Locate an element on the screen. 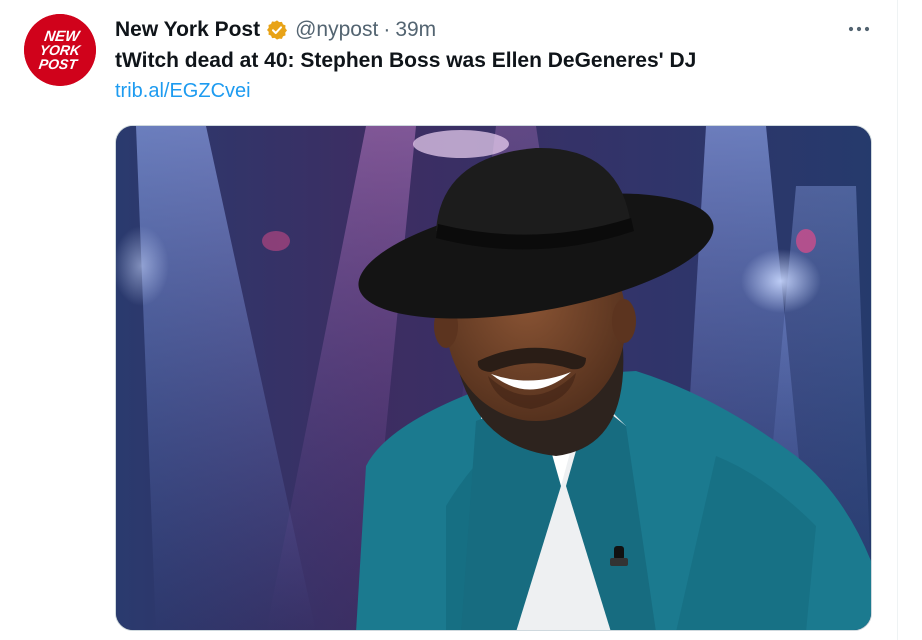  tweet-header: New York Post @nypost · 39m is located at coordinates (275, 30).